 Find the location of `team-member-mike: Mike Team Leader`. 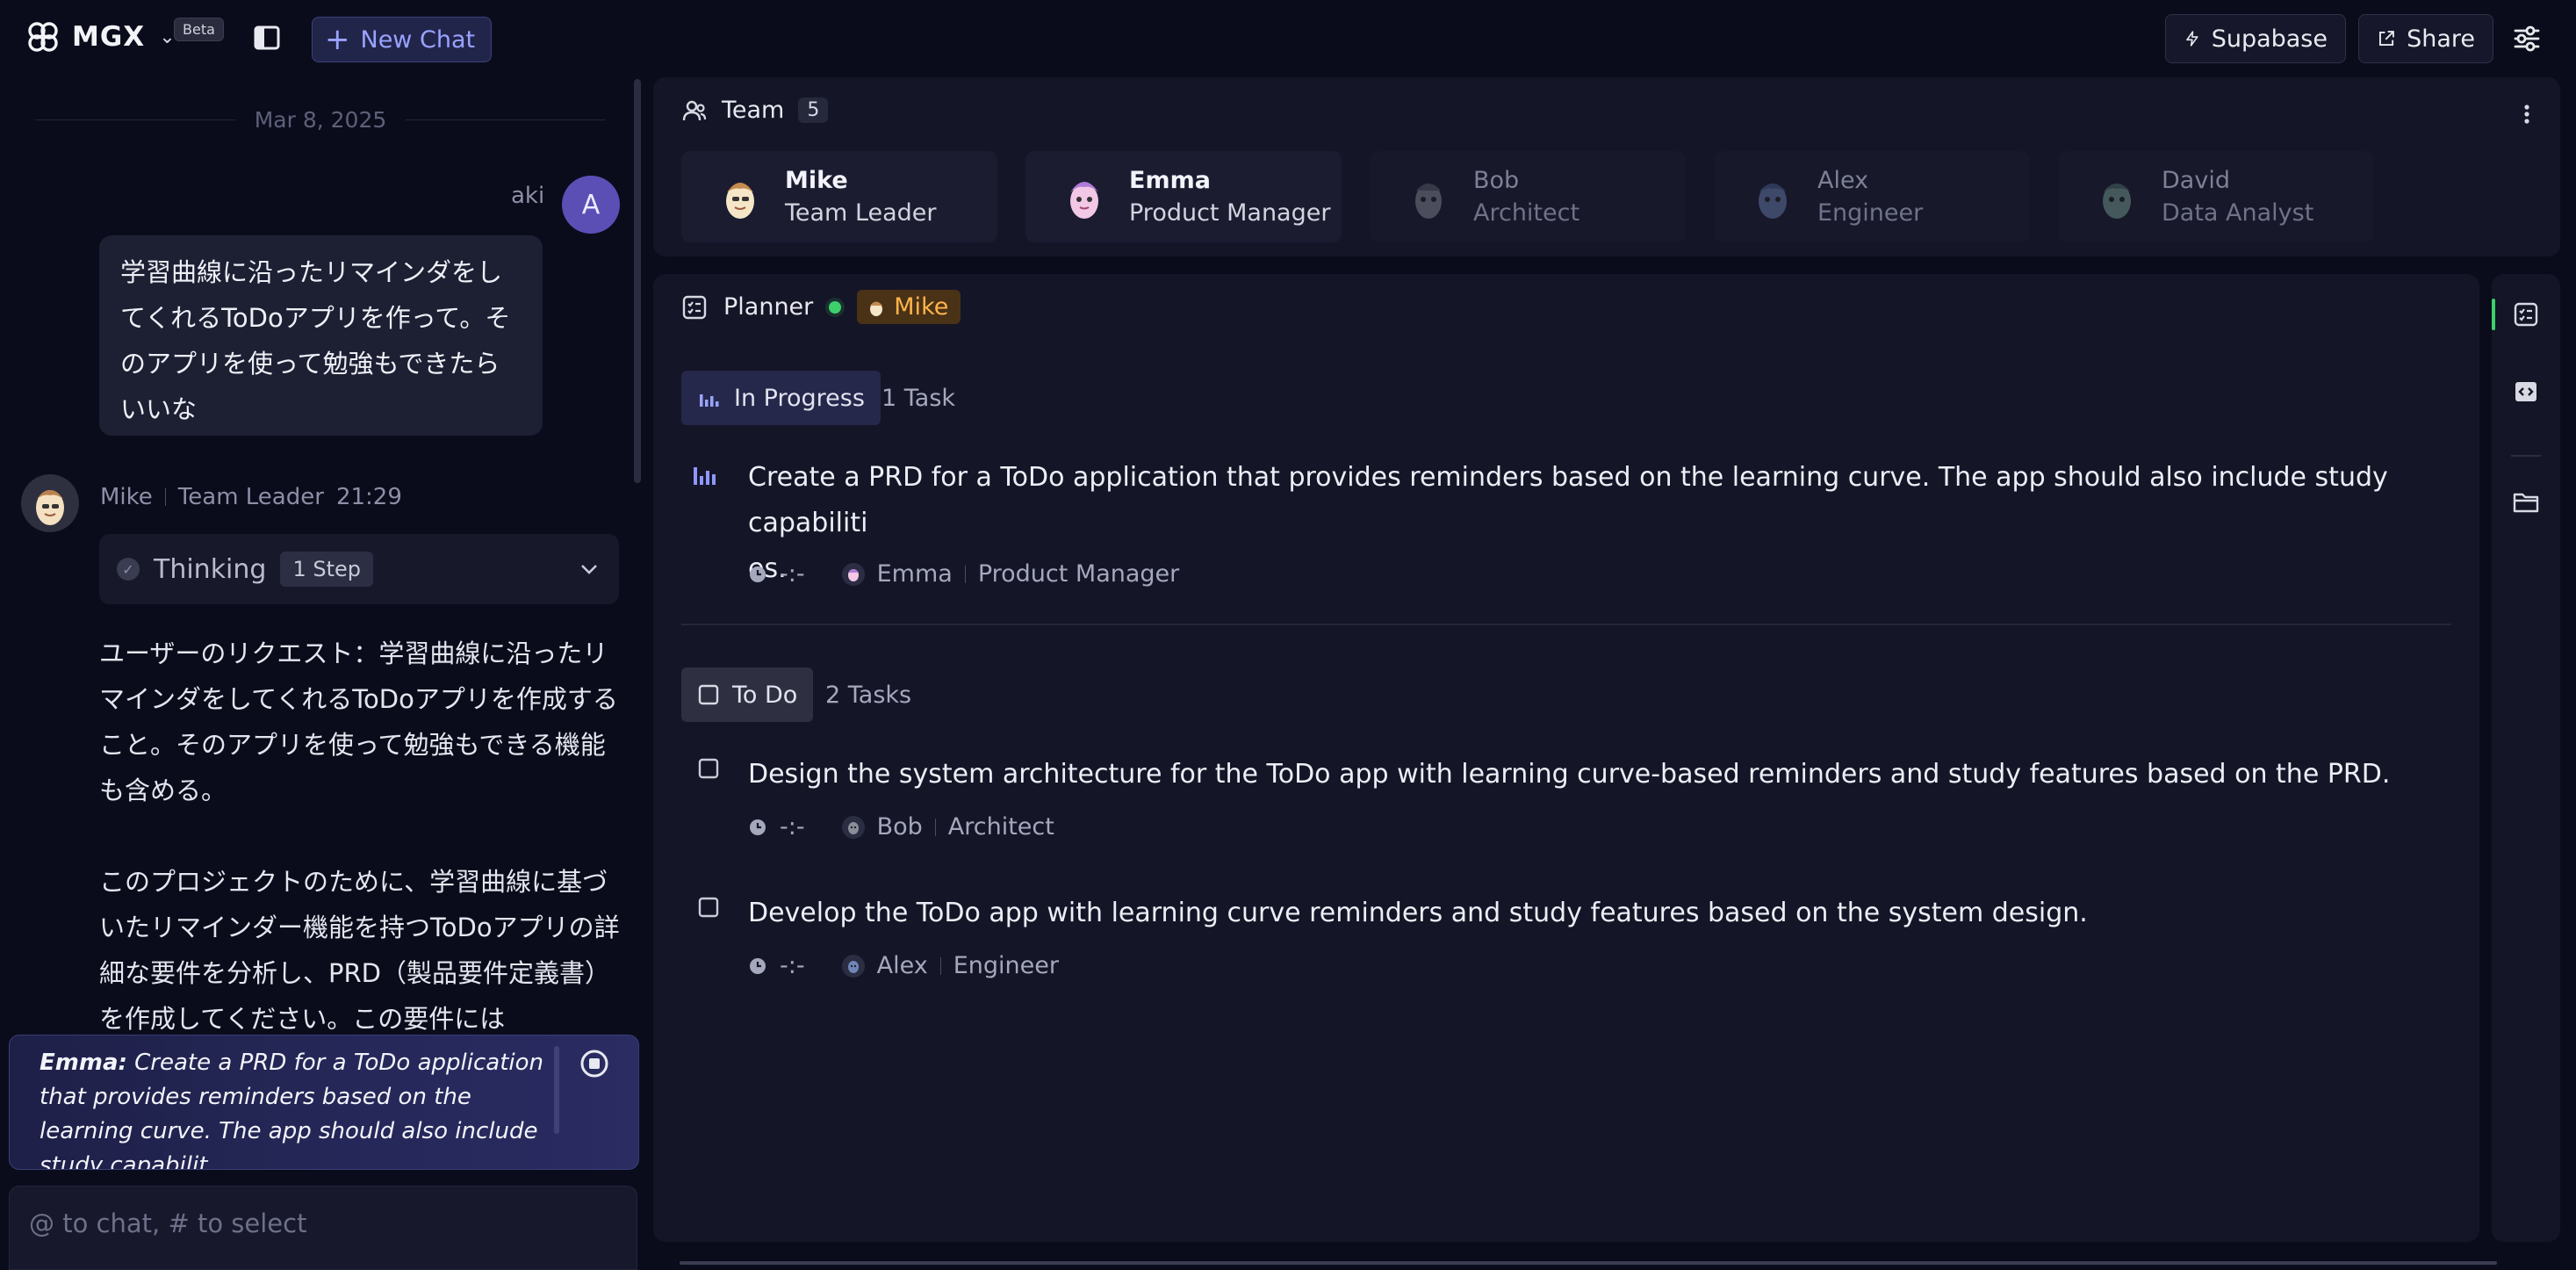

team-member-mike: Mike Team Leader is located at coordinates (839, 196).